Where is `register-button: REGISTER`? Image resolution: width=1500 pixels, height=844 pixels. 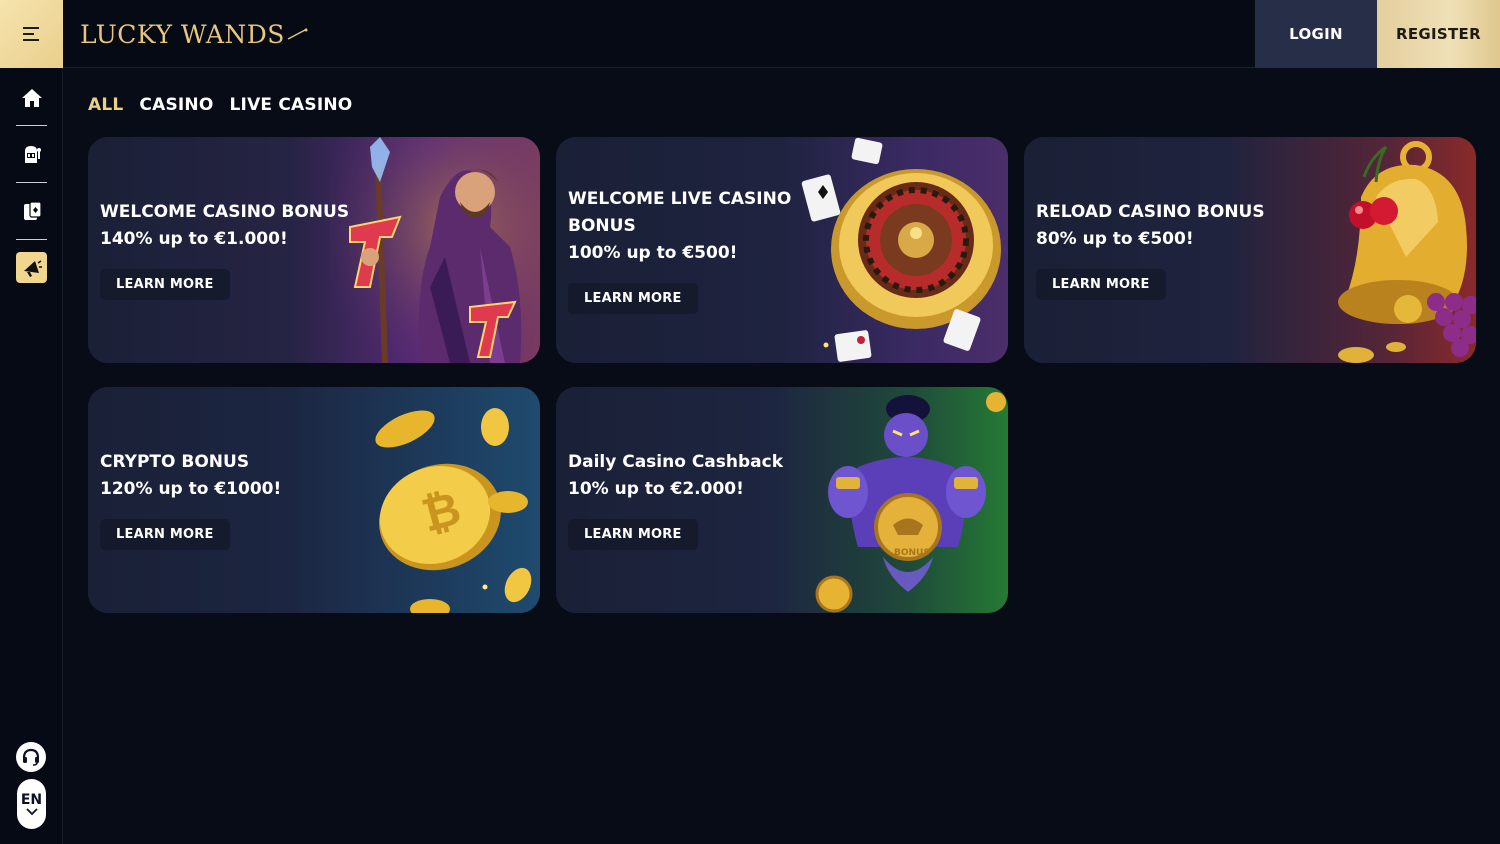 register-button: REGISTER is located at coordinates (1438, 34).